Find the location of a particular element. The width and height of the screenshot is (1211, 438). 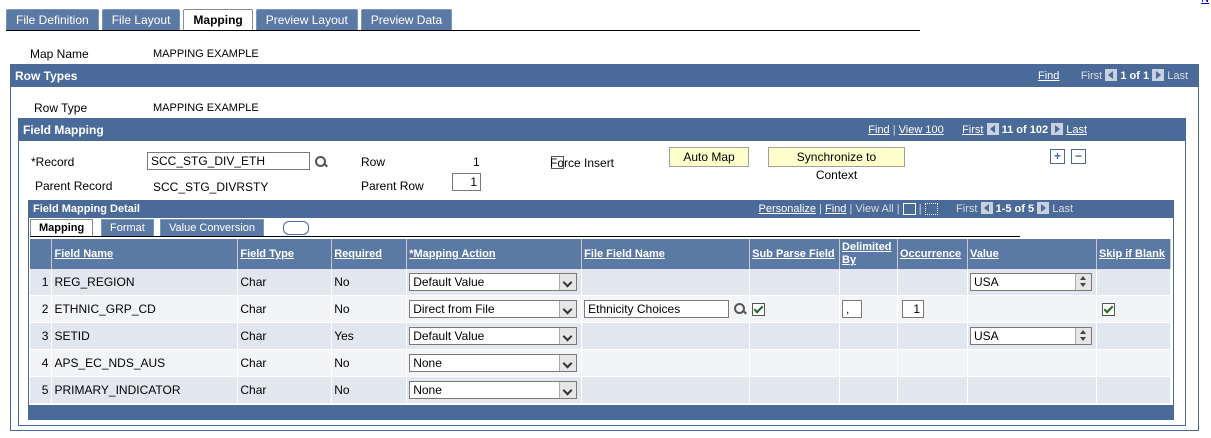

occurrence-input: 1 is located at coordinates (913, 309).